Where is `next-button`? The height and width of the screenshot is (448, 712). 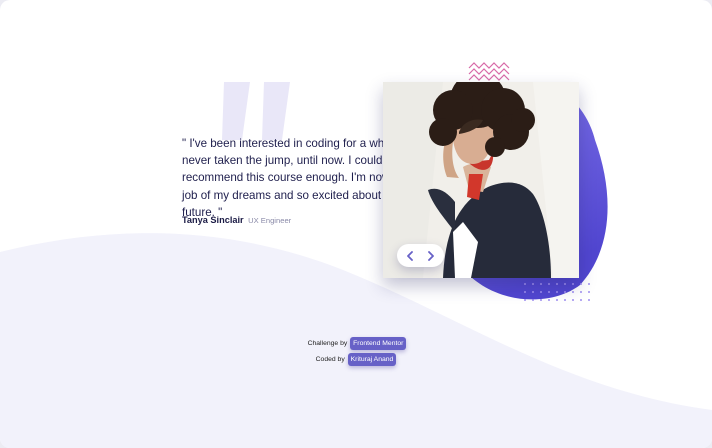 next-button is located at coordinates (431, 256).